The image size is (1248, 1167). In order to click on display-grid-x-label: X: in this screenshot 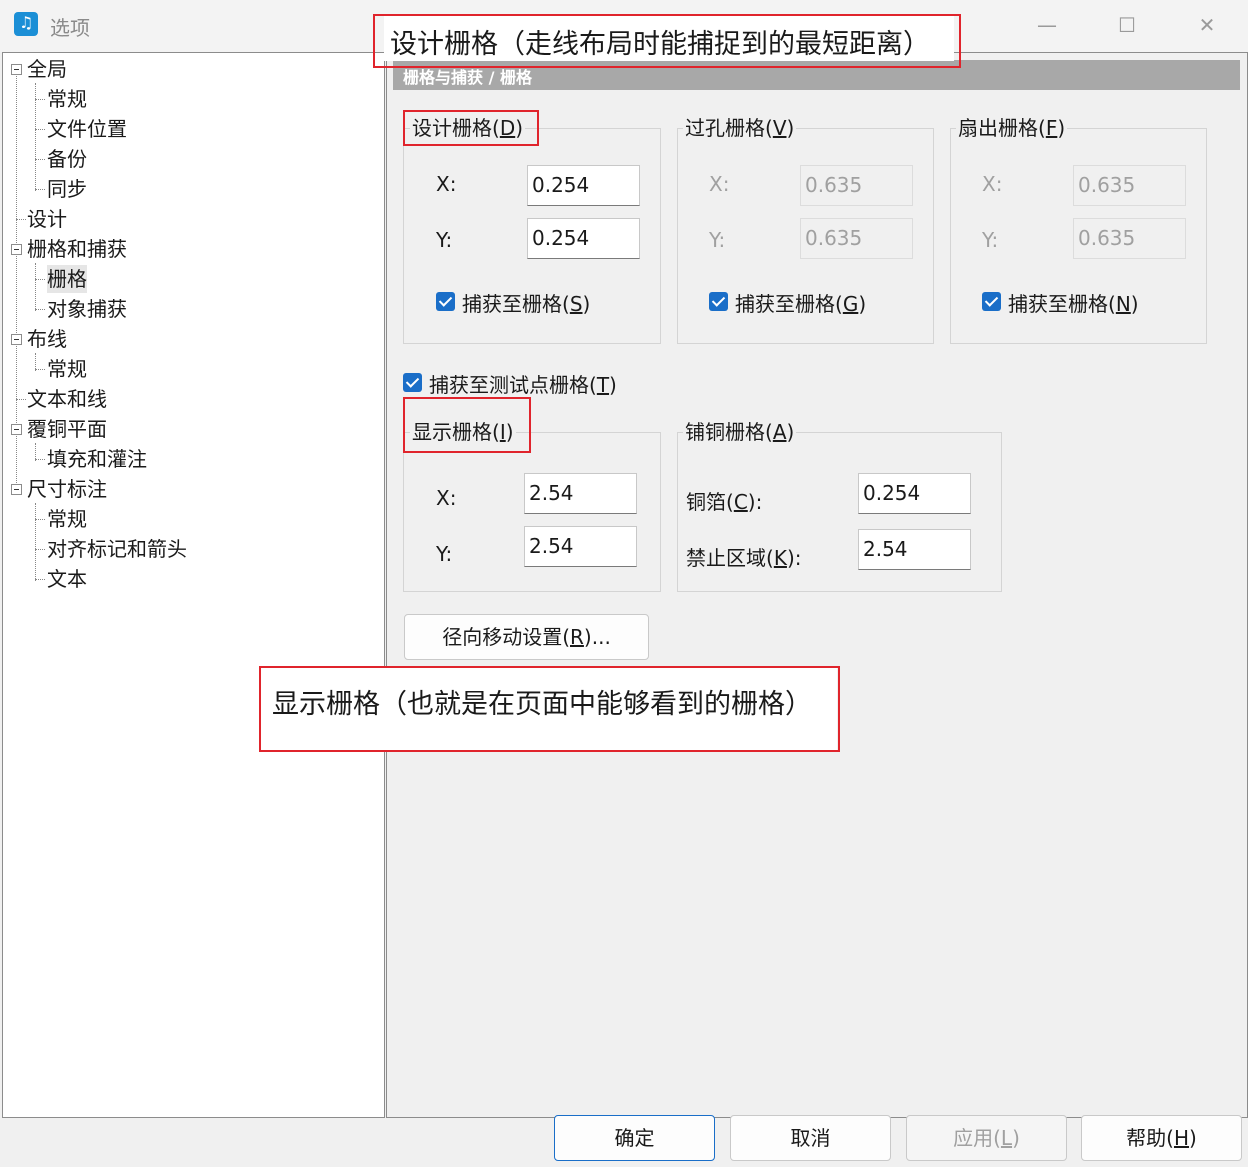, I will do `click(446, 498)`.